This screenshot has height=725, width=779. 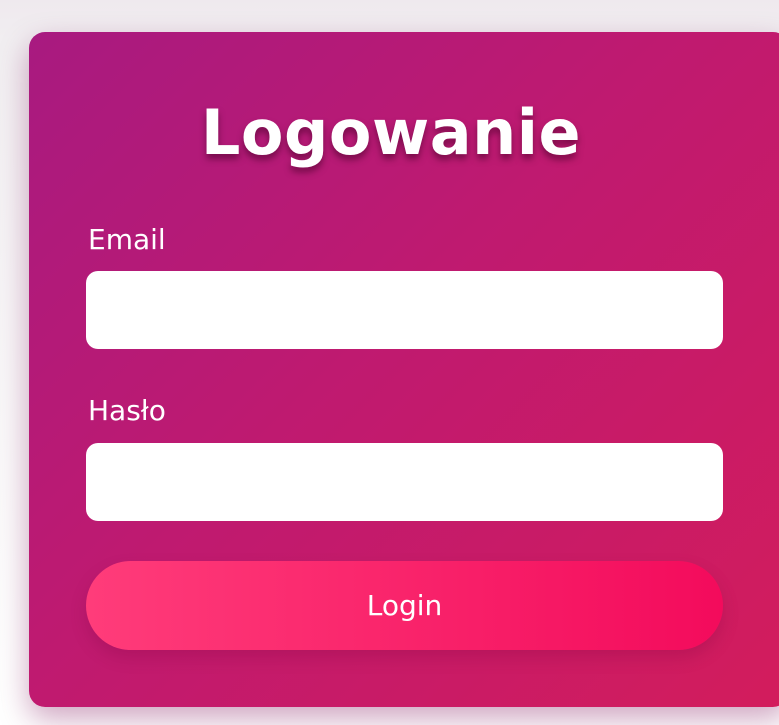 What do you see at coordinates (404, 482) in the screenshot?
I see `password-field` at bounding box center [404, 482].